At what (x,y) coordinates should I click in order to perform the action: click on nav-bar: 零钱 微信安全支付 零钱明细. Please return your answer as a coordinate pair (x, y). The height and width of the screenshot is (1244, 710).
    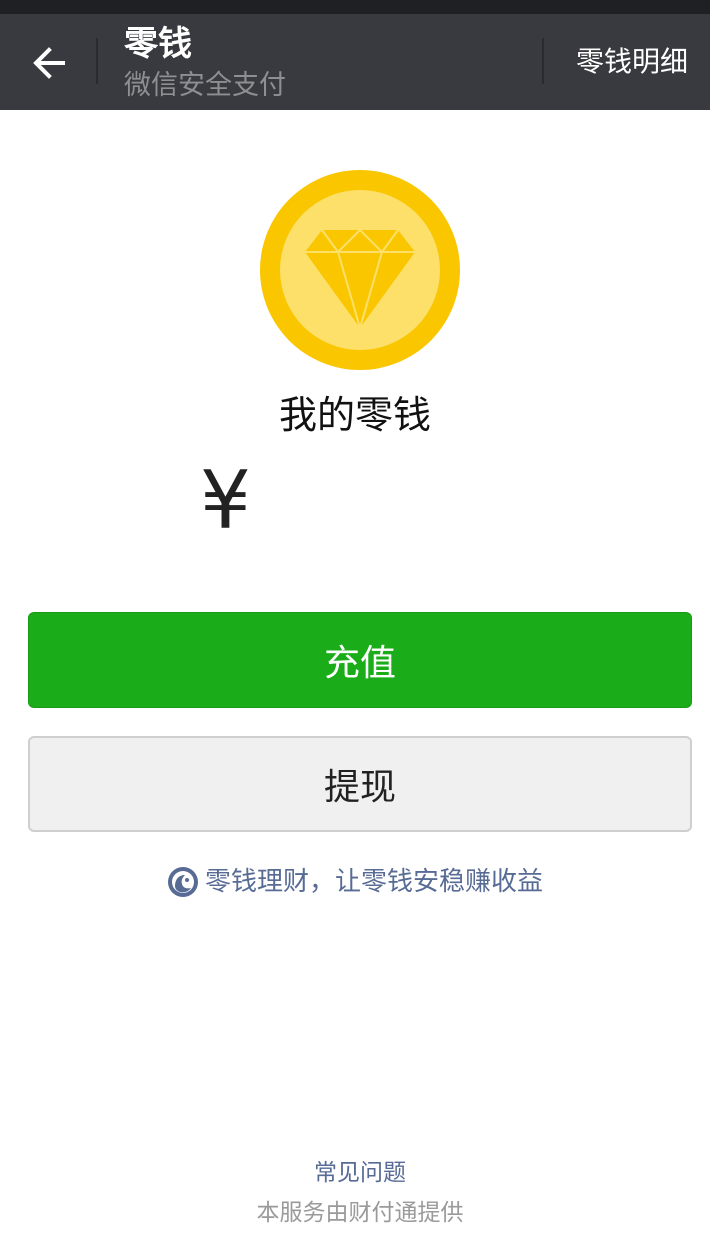
    Looking at the image, I should click on (355, 62).